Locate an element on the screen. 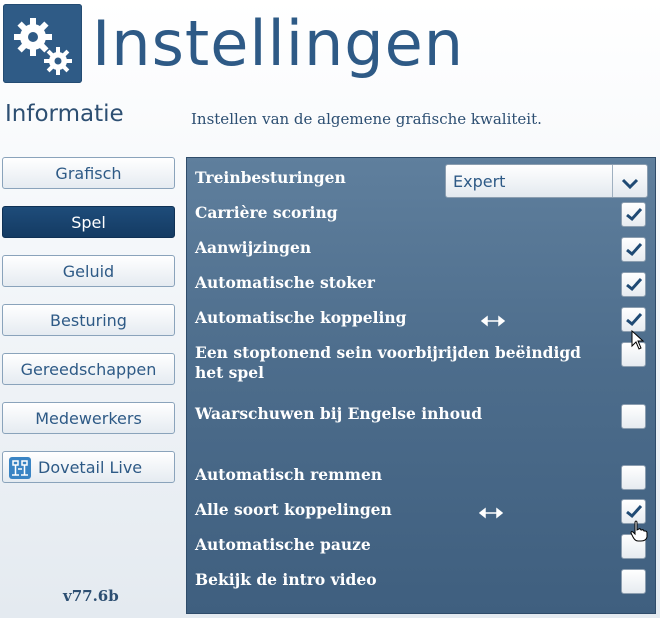 The height and width of the screenshot is (618, 660). setting-label-automatische-stoker: Automatische stoker is located at coordinates (285, 282).